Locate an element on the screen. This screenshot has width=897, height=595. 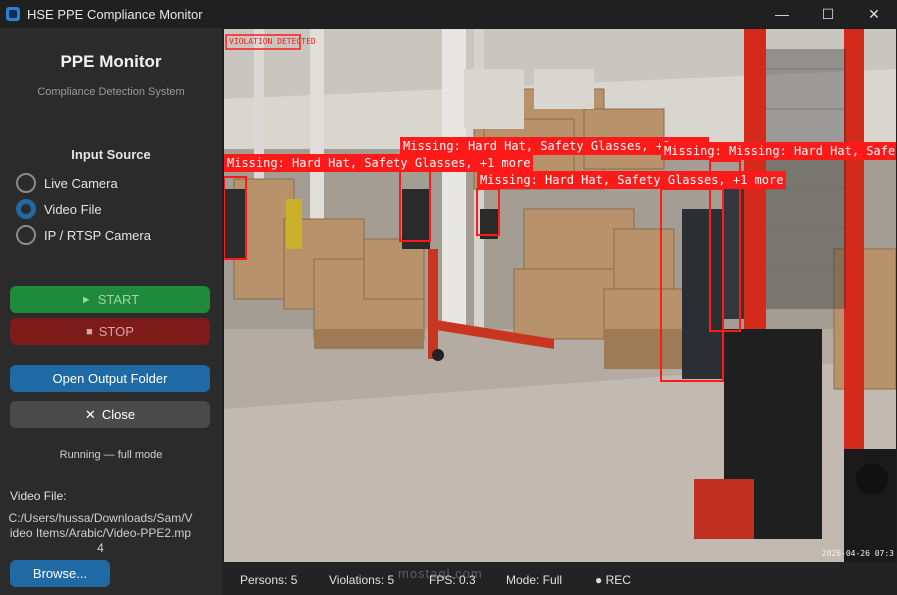
violations-count: Violations: 5 is located at coordinates (362, 580).